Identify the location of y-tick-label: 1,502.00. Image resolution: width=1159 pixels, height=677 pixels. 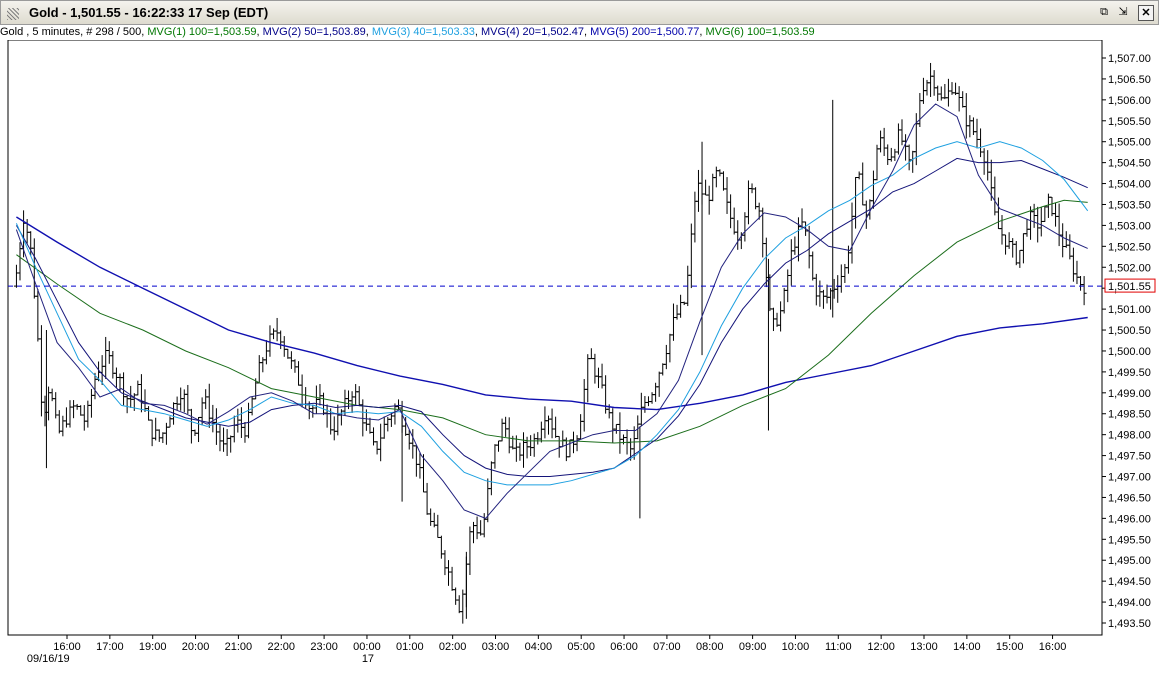
(1129, 268).